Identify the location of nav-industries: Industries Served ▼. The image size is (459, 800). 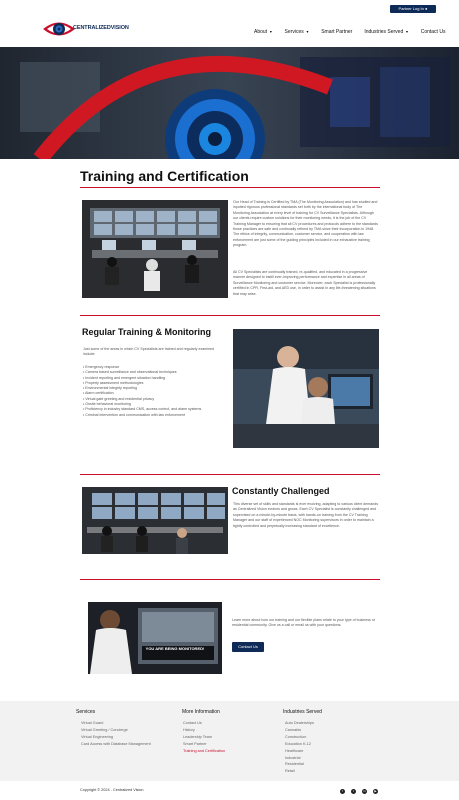
(386, 32).